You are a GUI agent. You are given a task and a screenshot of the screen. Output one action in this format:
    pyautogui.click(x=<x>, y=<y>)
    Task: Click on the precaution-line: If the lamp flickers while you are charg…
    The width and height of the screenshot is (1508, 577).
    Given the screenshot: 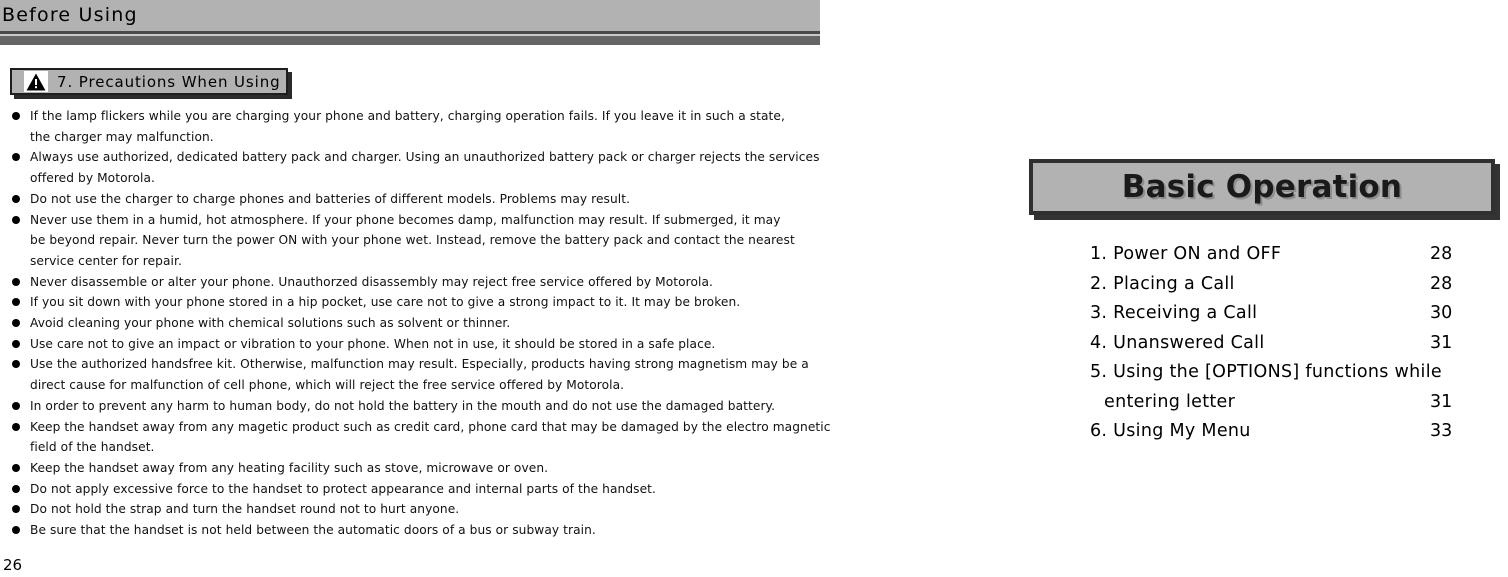 What is the action you would take?
    pyautogui.click(x=407, y=116)
    